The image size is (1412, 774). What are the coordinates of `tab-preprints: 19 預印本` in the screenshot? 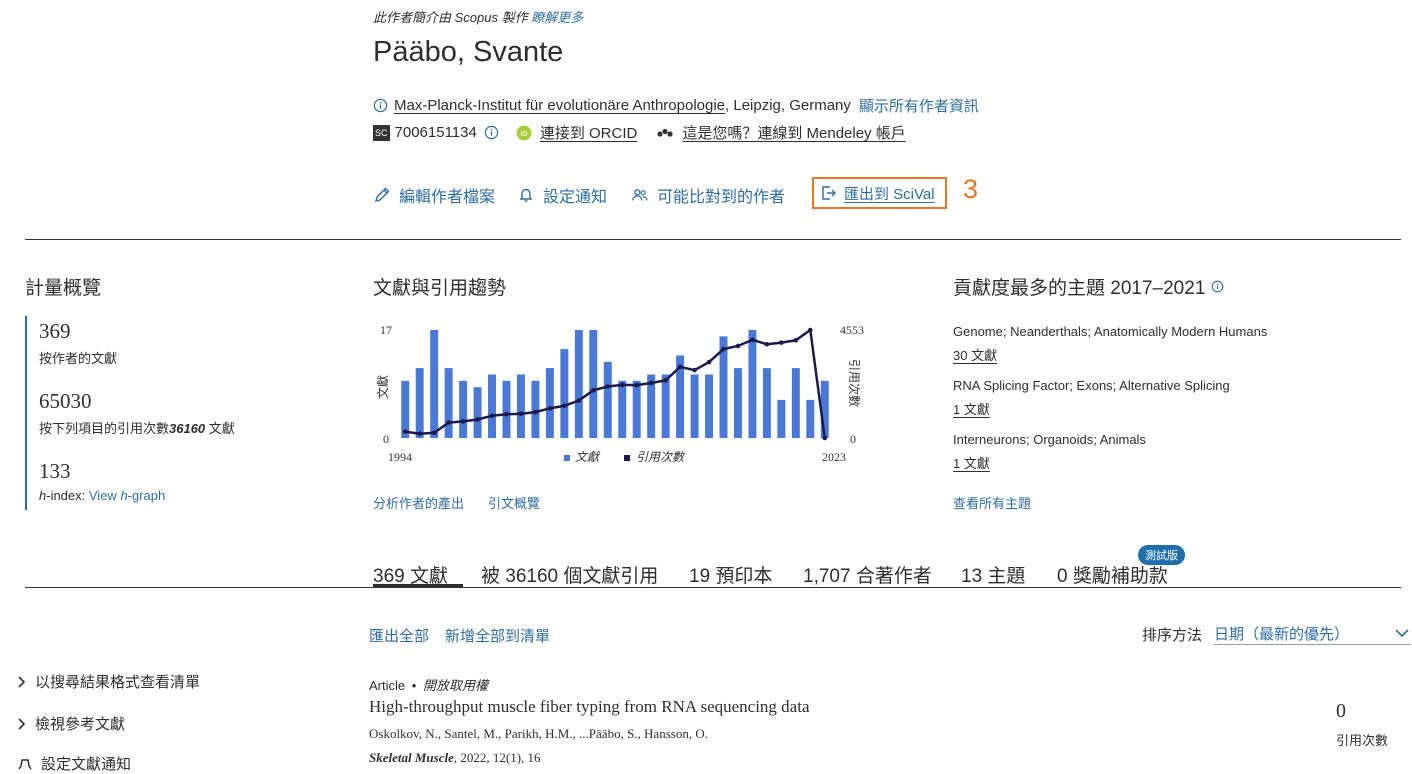 It's located at (730, 574).